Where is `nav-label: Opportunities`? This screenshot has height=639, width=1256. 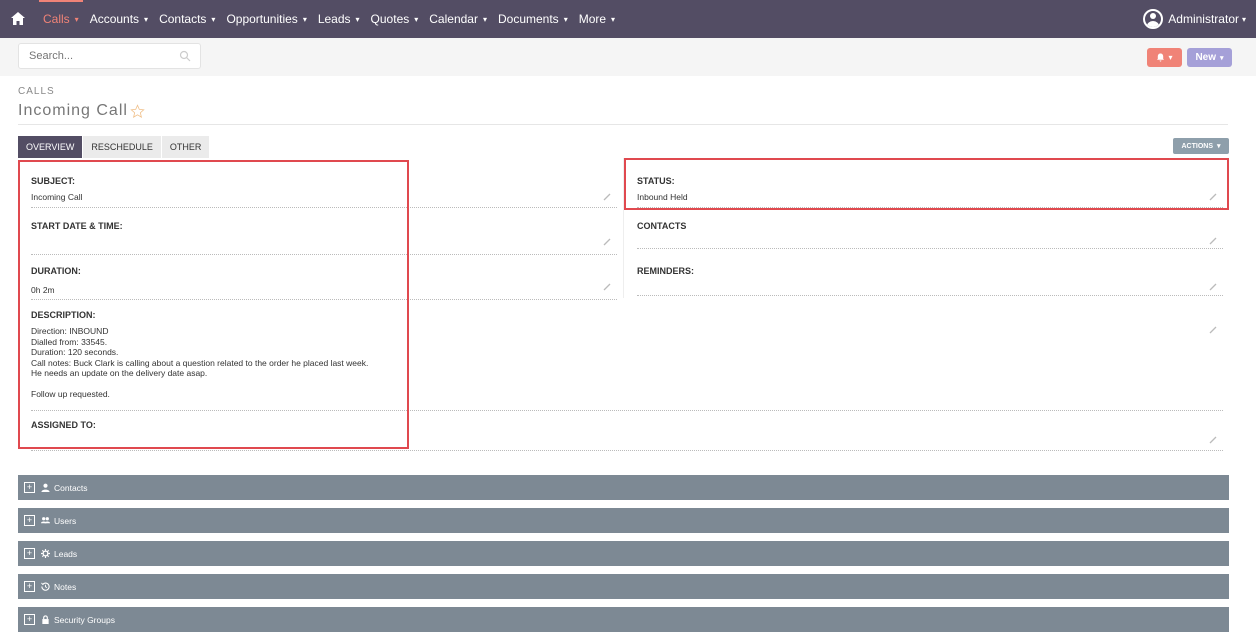
nav-label: Opportunities is located at coordinates (262, 19).